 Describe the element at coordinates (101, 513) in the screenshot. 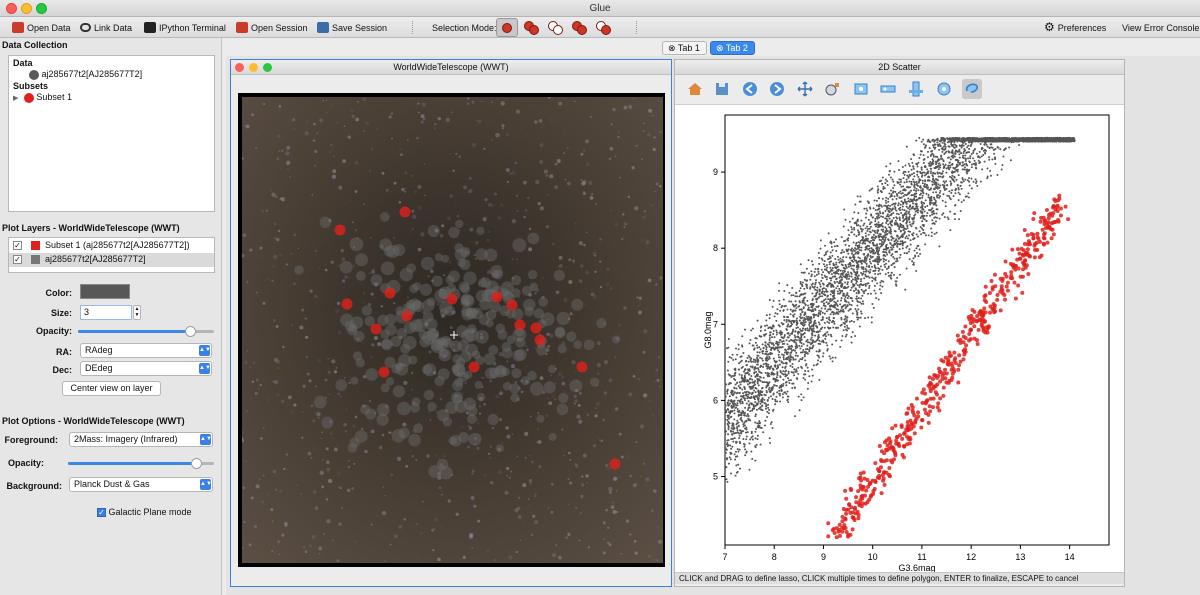

I see `galactic-plane-checkbox: ✓` at that location.